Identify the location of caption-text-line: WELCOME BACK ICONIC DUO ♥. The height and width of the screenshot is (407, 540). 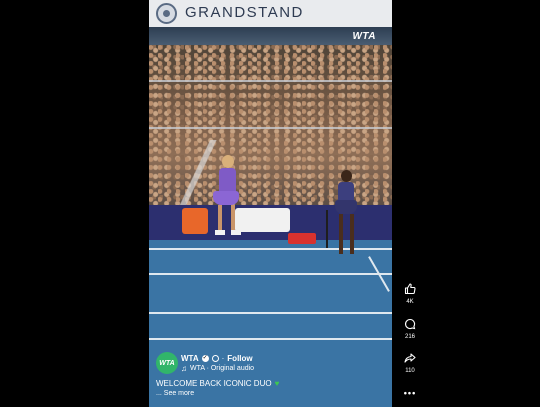
(217, 383).